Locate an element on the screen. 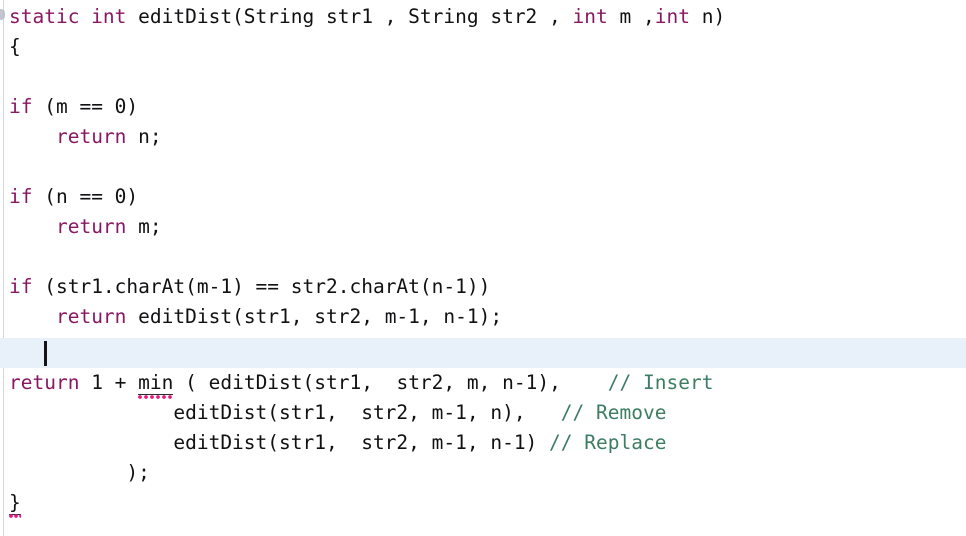 The width and height of the screenshot is (966, 536). code-plain: (n == 0) is located at coordinates (91, 196).